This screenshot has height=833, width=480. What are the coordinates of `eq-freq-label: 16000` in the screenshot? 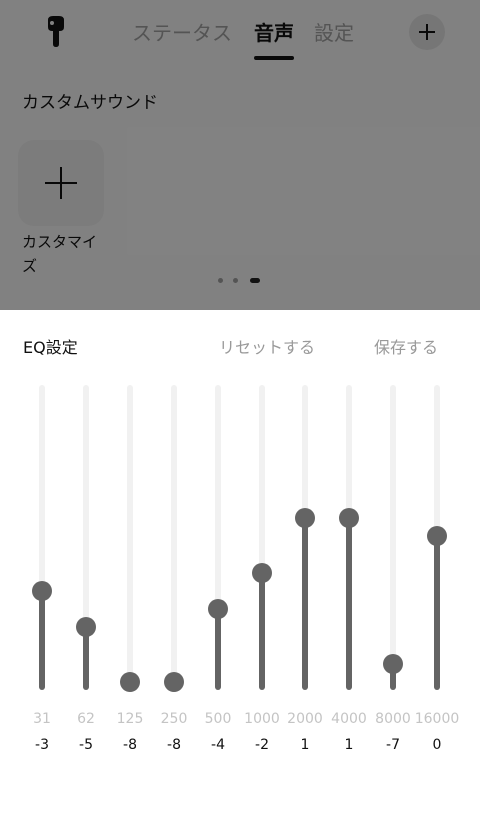 It's located at (437, 719).